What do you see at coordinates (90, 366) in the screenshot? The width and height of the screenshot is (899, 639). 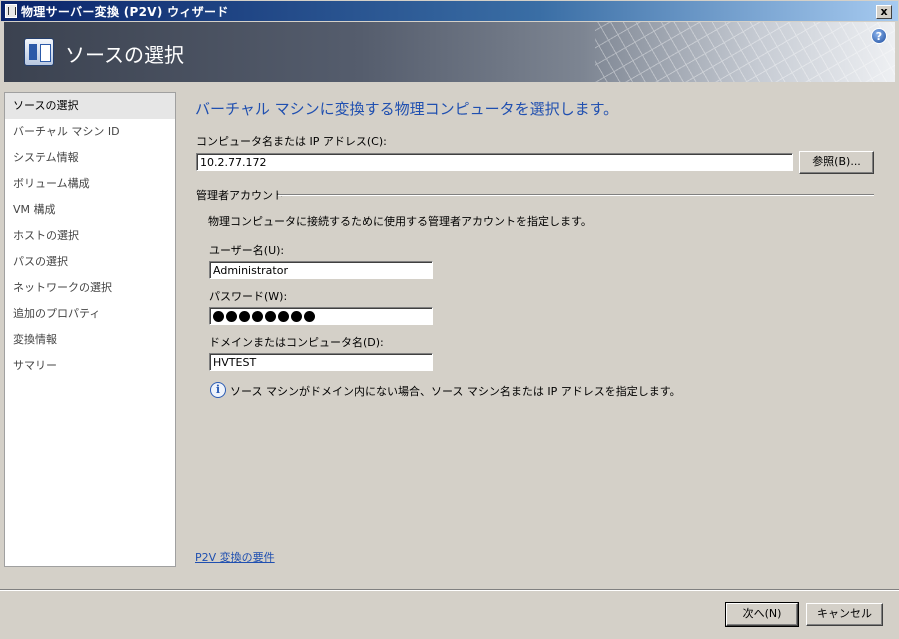 I see `sidebar-item-summary: サマリー` at bounding box center [90, 366].